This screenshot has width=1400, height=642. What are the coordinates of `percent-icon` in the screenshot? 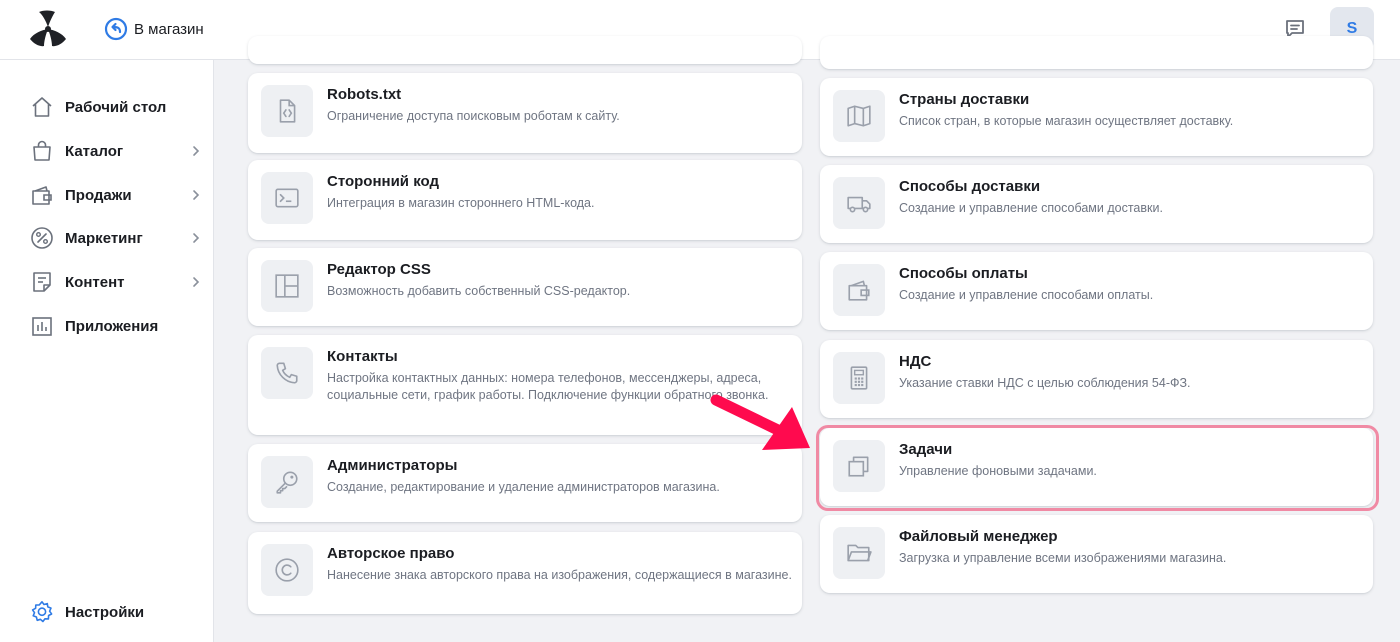 It's located at (42, 238).